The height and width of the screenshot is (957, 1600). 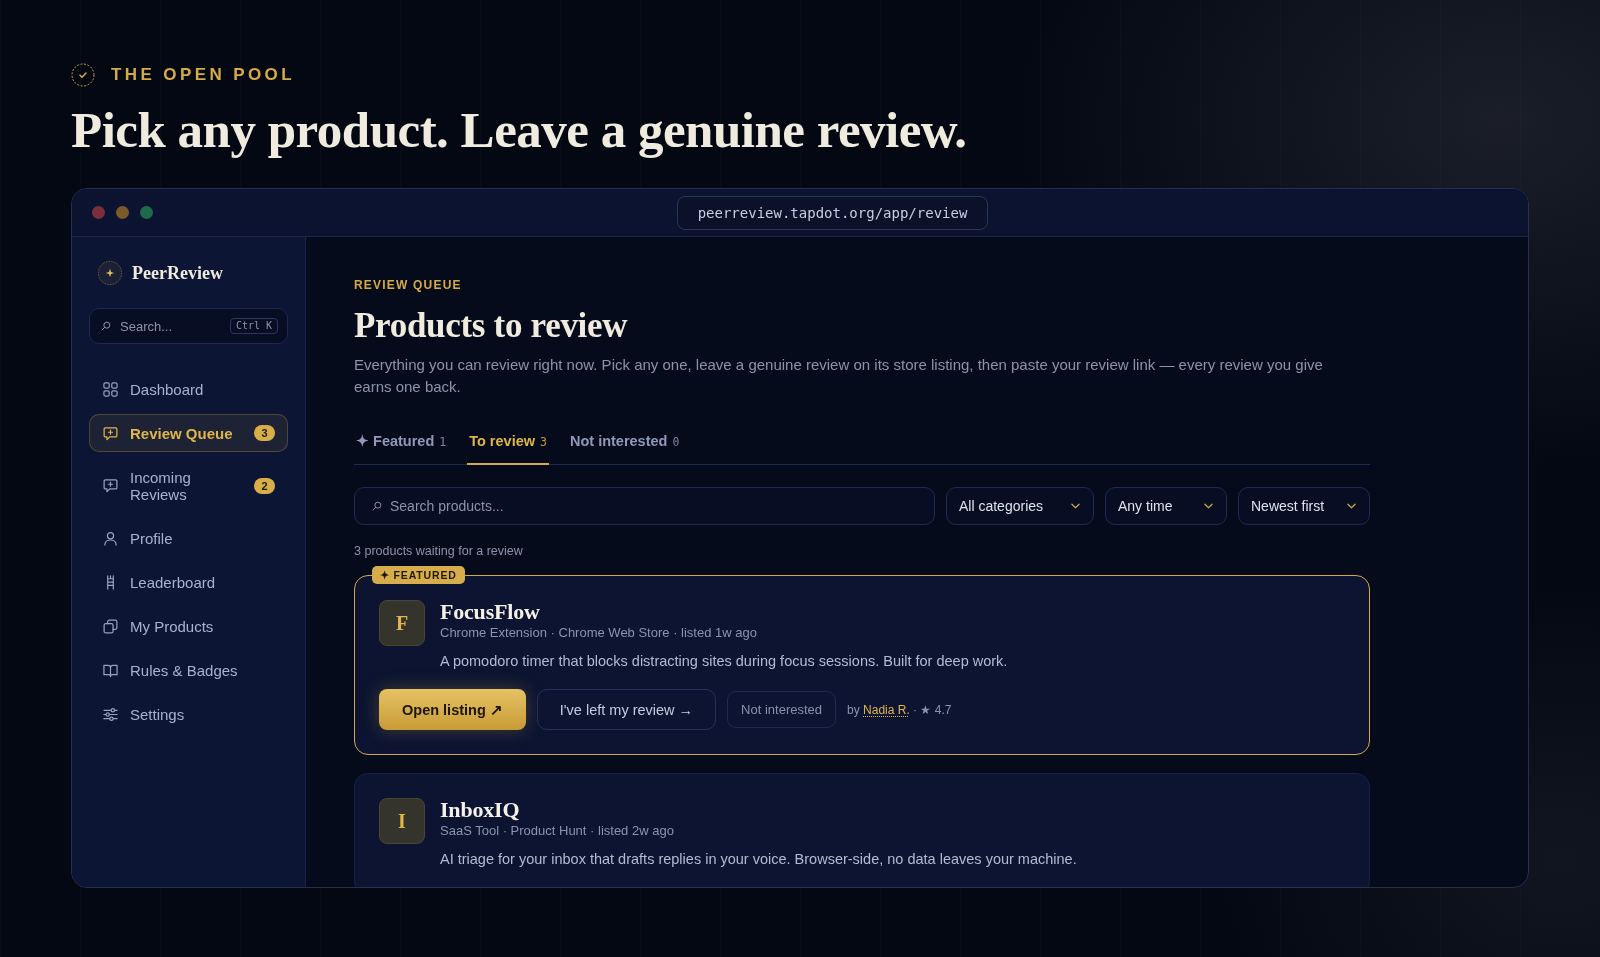 What do you see at coordinates (491, 326) in the screenshot?
I see `page-title: Products to review` at bounding box center [491, 326].